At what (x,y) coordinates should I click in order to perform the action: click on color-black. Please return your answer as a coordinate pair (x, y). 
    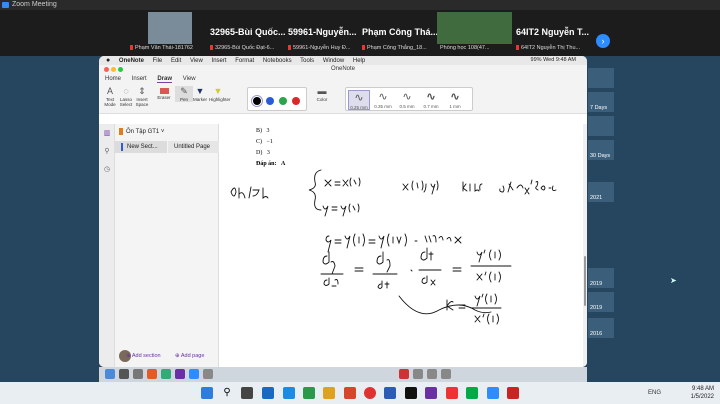
    Looking at the image, I should click on (257, 101).